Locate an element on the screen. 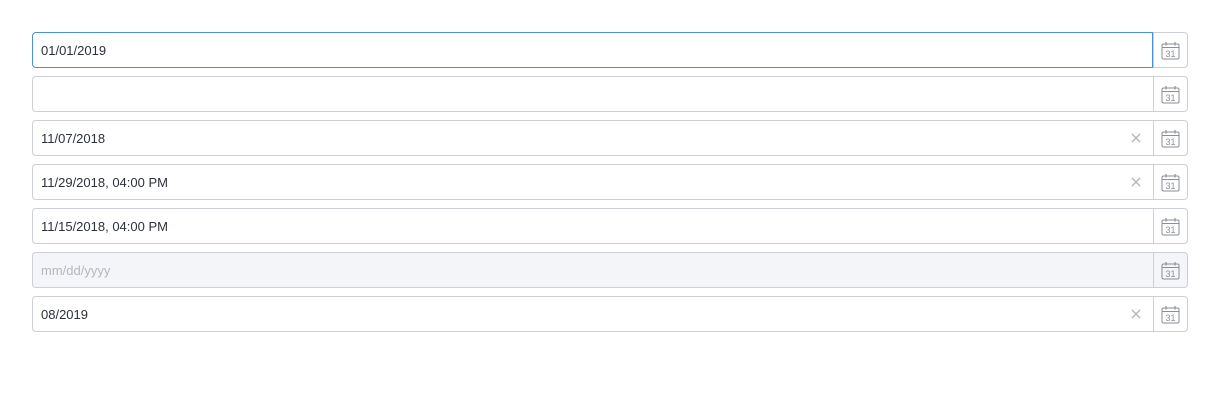 The width and height of the screenshot is (1220, 400). date-field-1: 31 is located at coordinates (610, 50).